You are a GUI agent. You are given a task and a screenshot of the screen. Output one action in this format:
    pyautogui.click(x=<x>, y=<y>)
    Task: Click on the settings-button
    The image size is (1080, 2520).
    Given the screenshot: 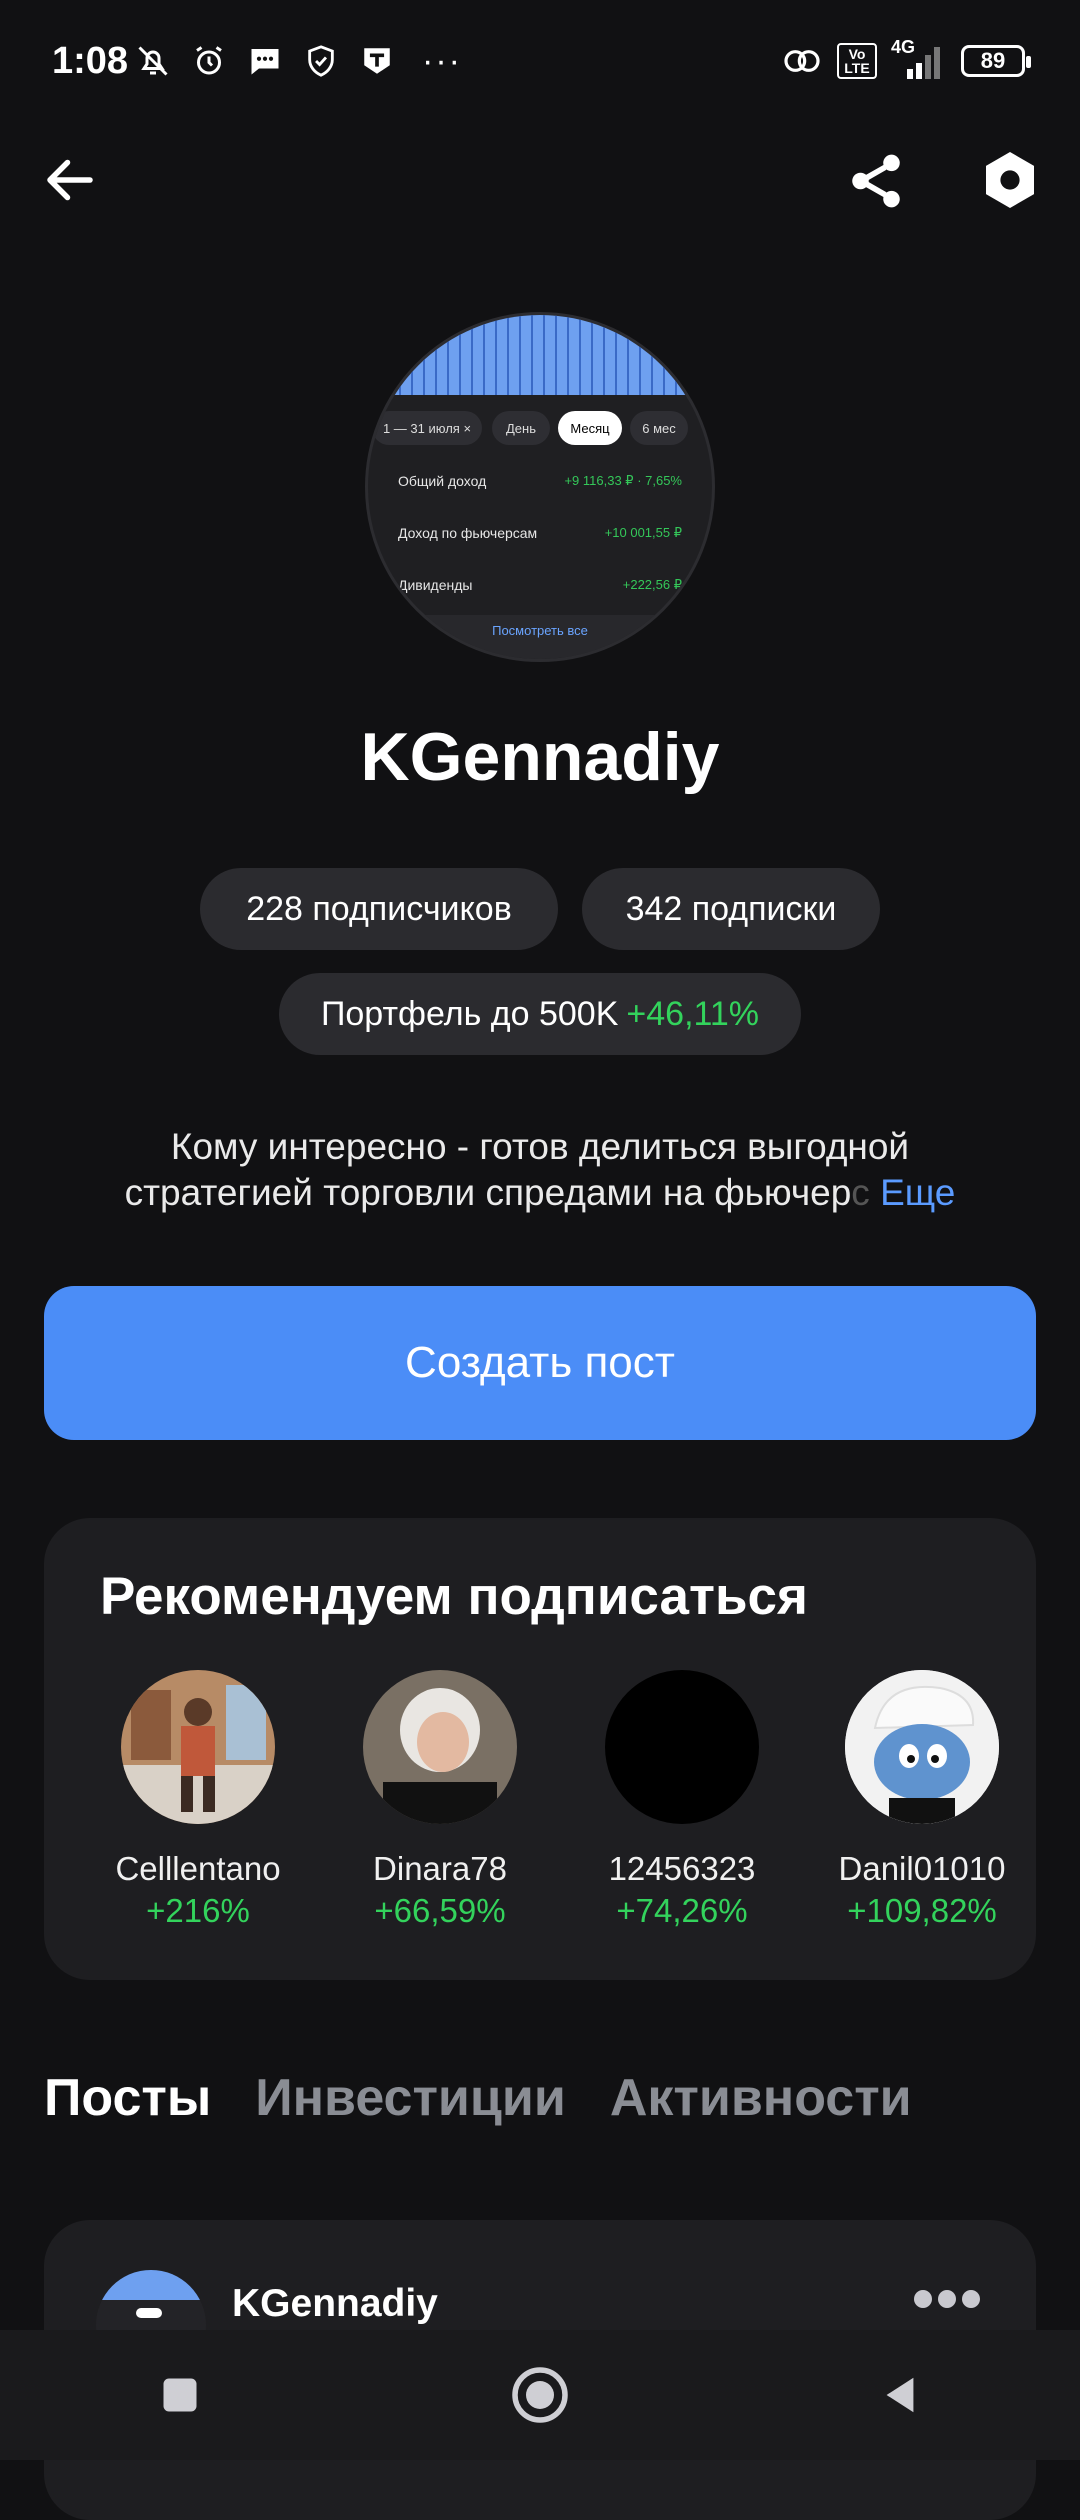 What is the action you would take?
    pyautogui.click(x=1013, y=180)
    